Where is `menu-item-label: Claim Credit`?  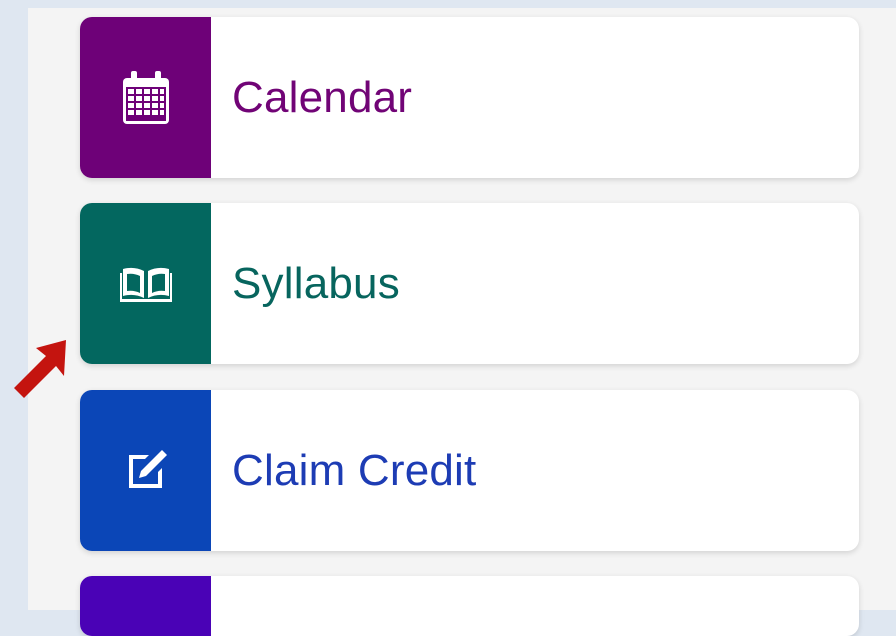
menu-item-label: Claim Credit is located at coordinates (354, 470).